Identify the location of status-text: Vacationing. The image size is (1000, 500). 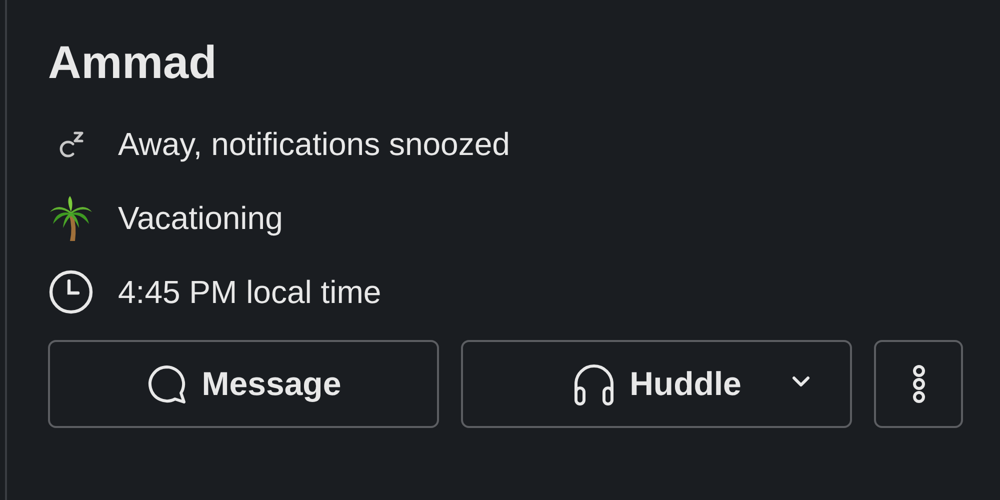
(200, 218).